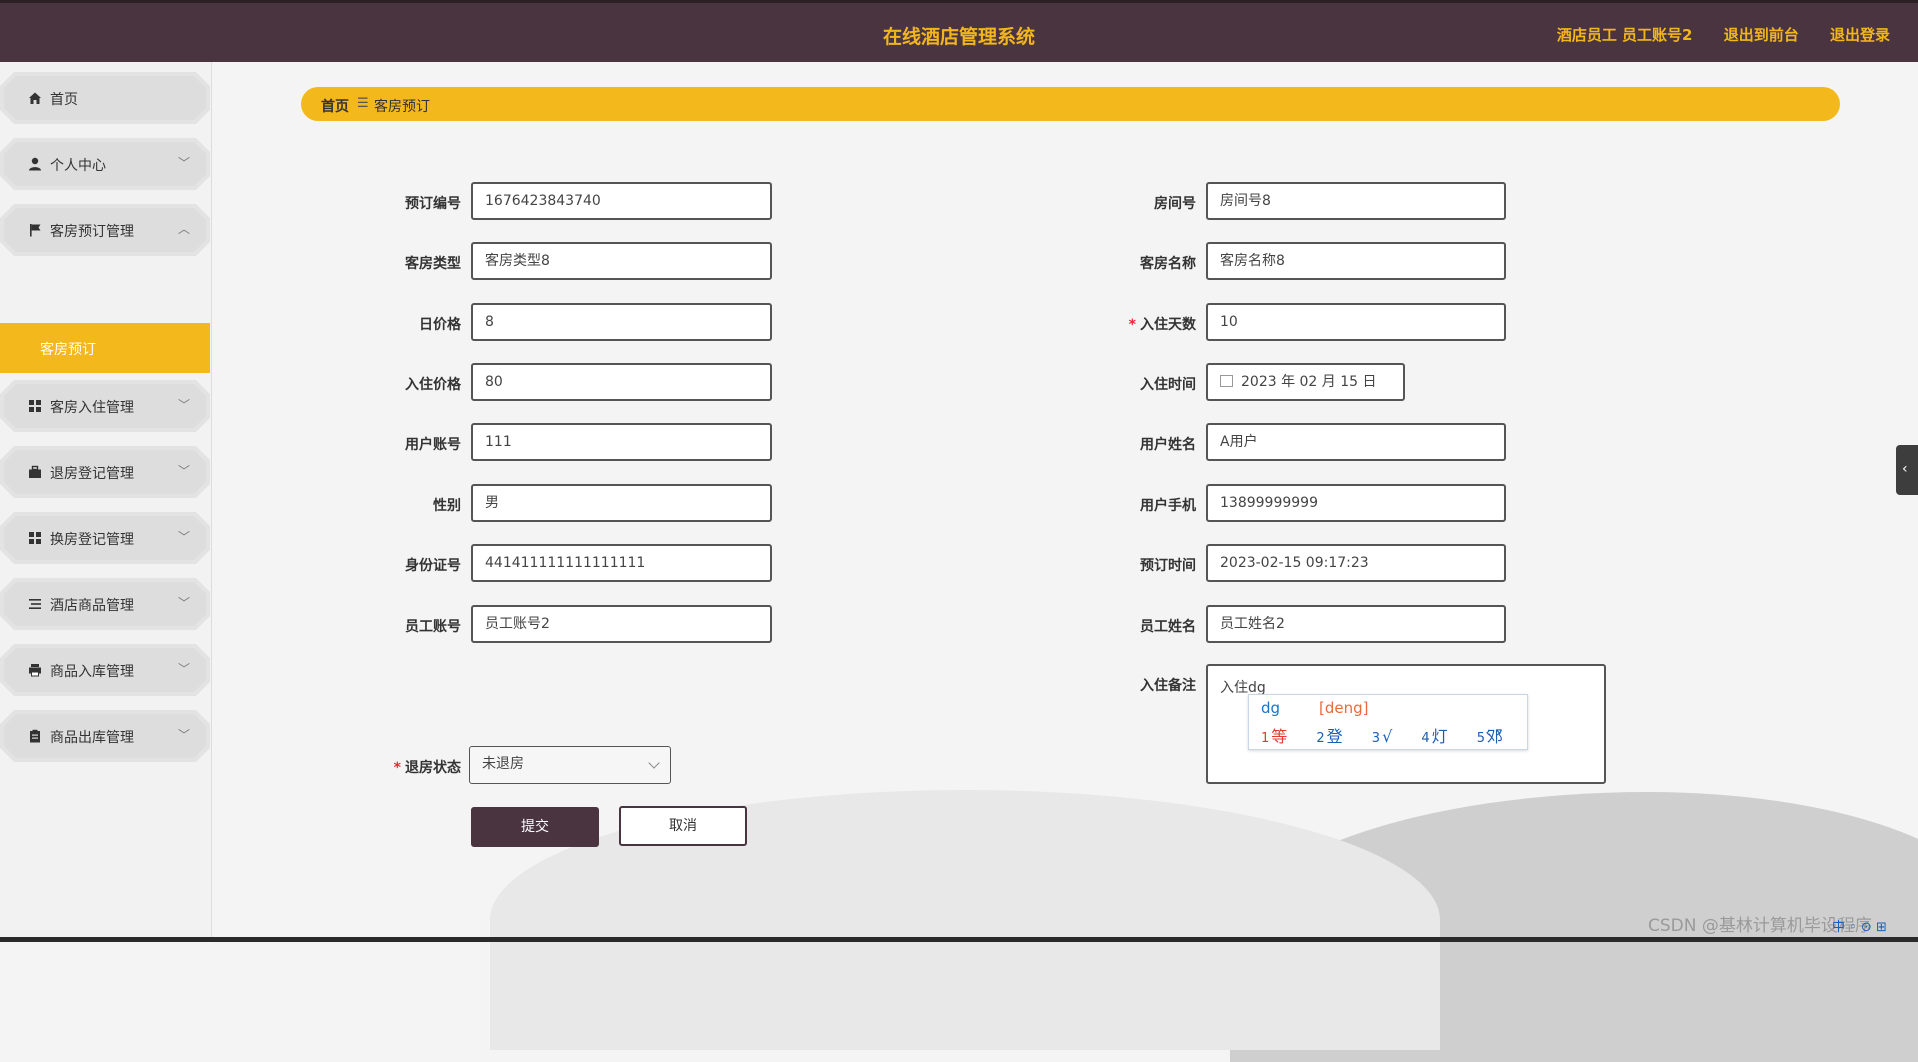  What do you see at coordinates (1860, 35) in the screenshot?
I see `logout-link: 退出登录` at bounding box center [1860, 35].